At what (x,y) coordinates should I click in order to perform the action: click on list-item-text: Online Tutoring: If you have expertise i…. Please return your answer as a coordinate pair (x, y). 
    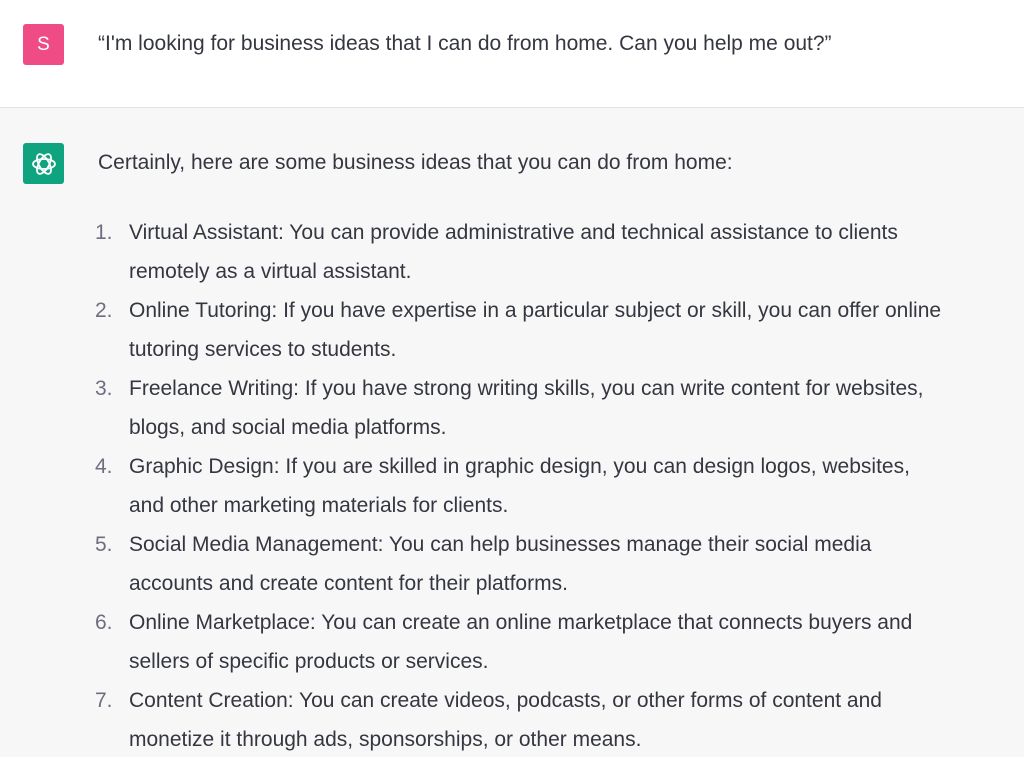
    Looking at the image, I should click on (574, 330).